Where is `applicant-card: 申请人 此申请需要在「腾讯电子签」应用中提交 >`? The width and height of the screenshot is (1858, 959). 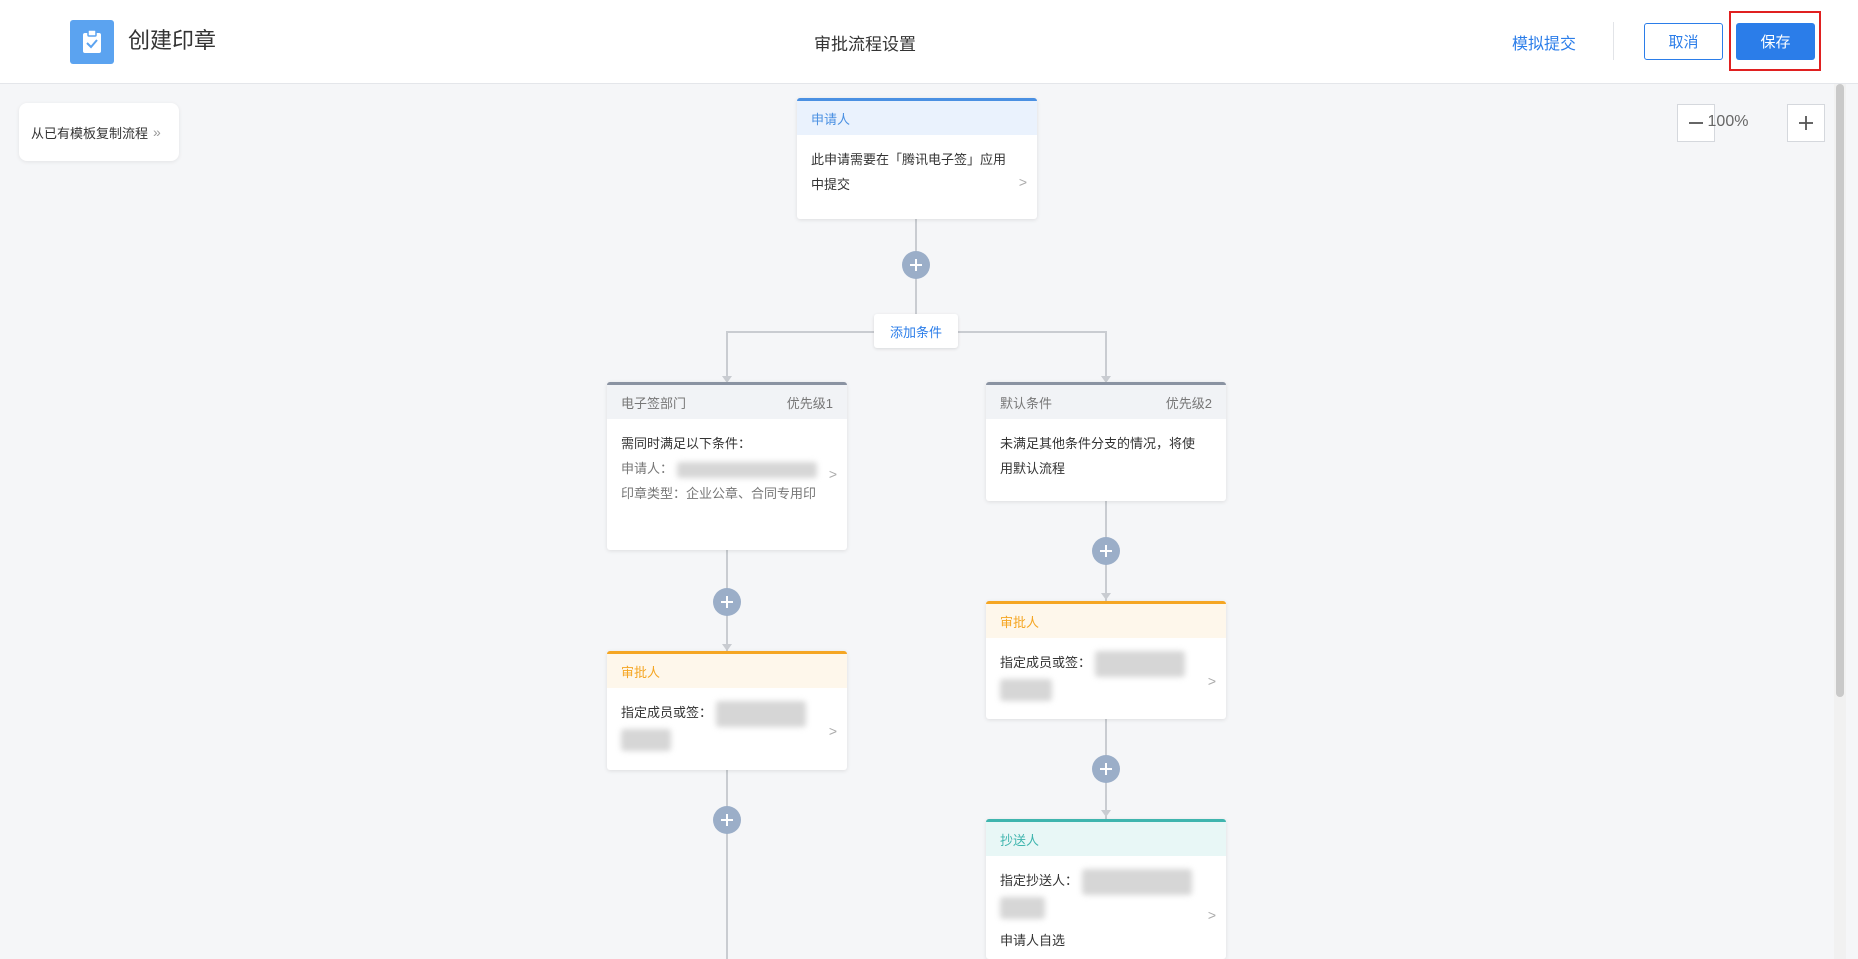 applicant-card: 申请人 此申请需要在「腾讯电子签」应用中提交 > is located at coordinates (917, 158).